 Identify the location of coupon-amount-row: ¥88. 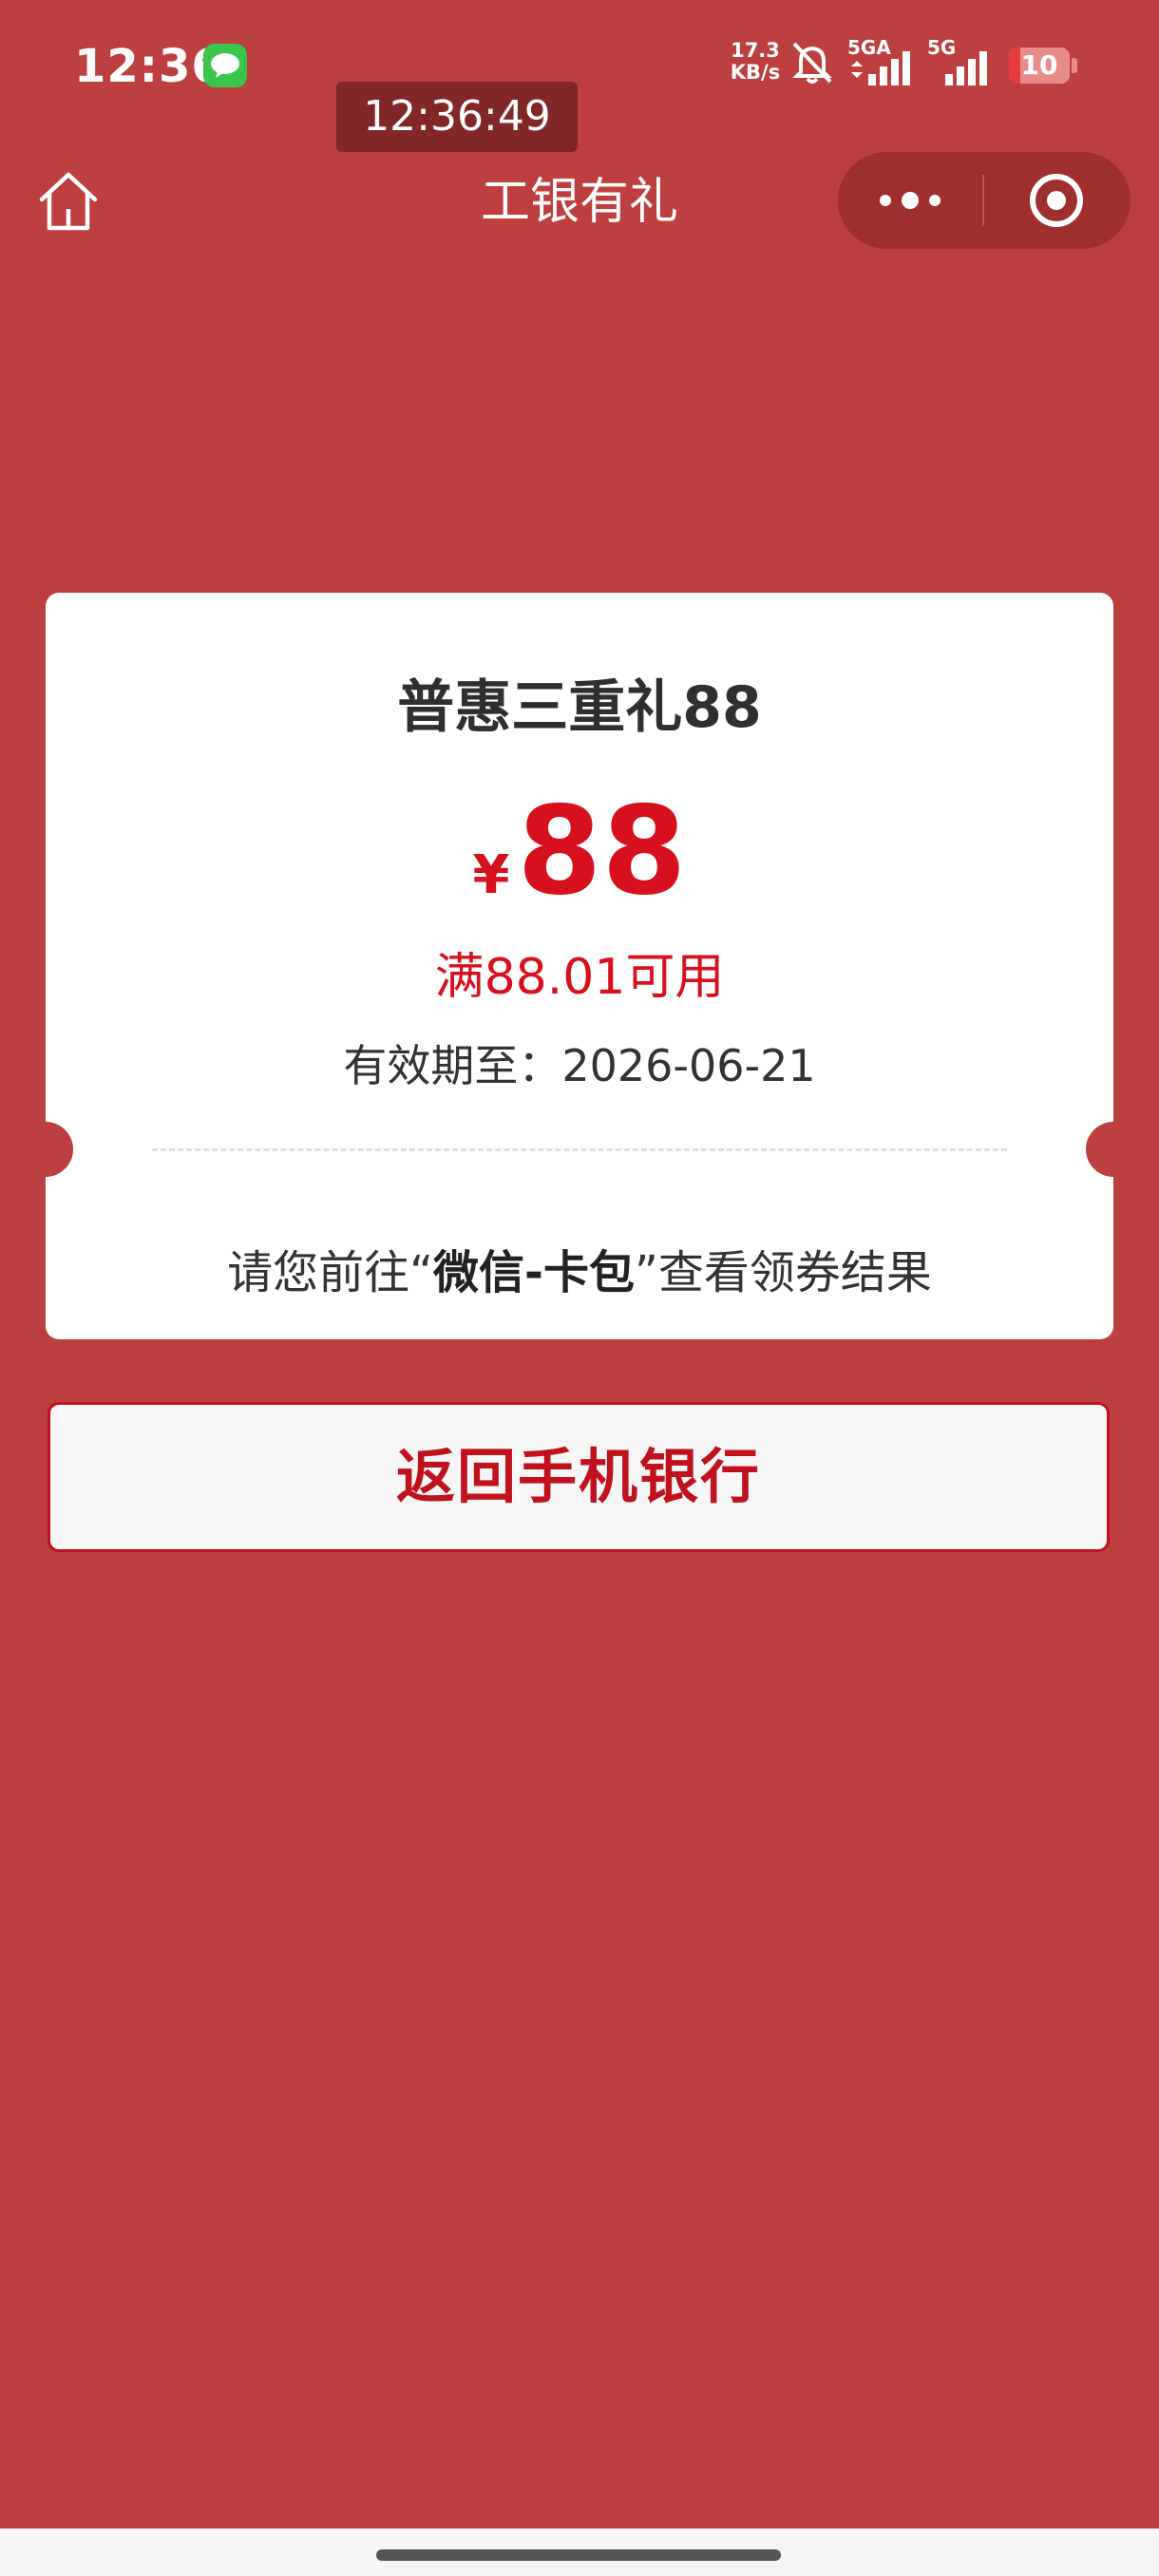
(579, 851).